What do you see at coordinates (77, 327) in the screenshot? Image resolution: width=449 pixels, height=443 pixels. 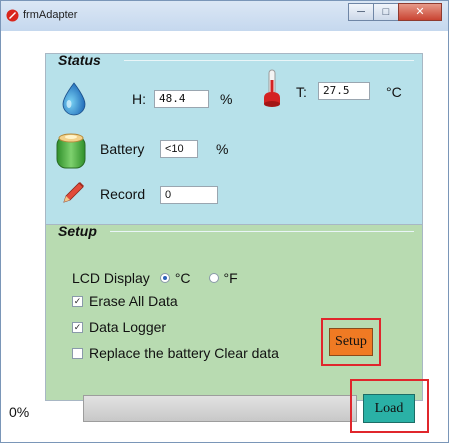 I see `checkbox-data-logger-box: ✓` at bounding box center [77, 327].